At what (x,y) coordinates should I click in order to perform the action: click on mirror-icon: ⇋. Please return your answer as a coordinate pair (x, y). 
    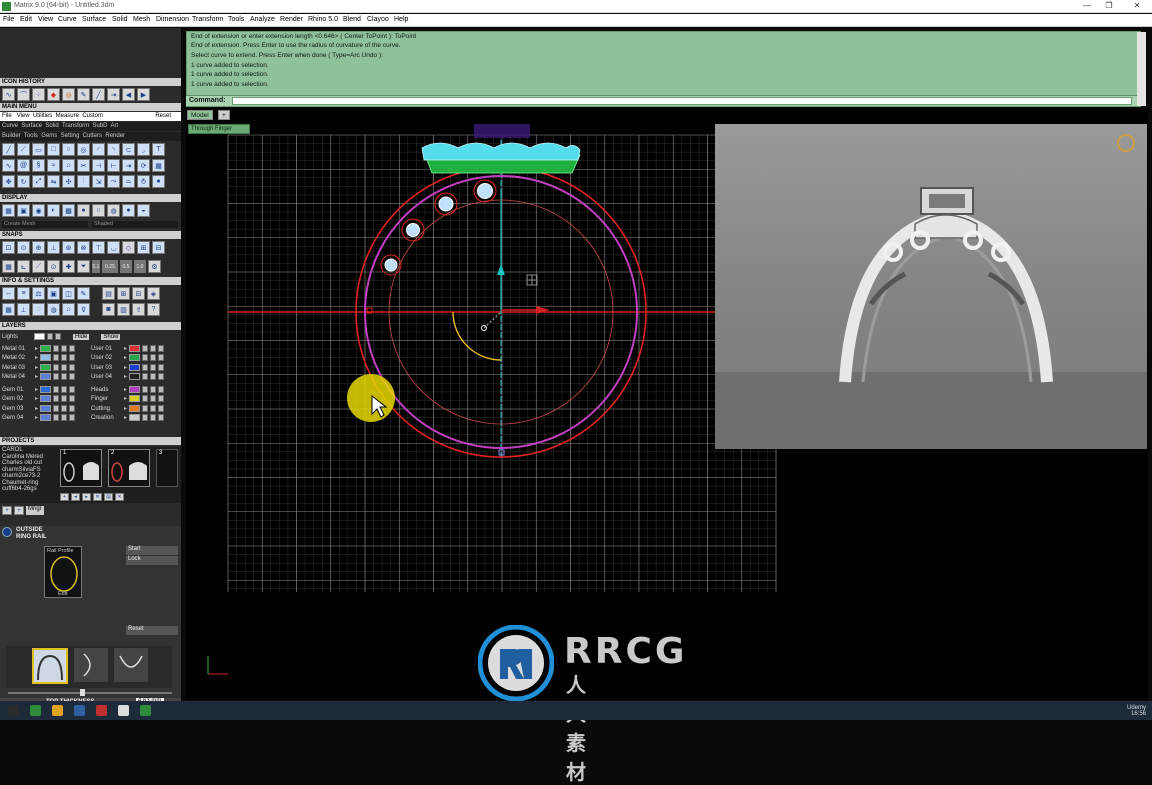
    Looking at the image, I should click on (53, 181).